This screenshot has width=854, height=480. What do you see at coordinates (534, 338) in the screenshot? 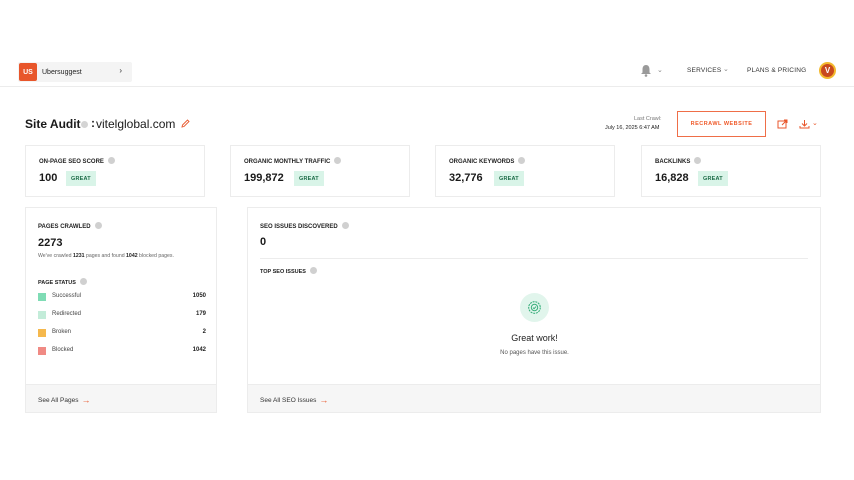
I see `great-work-title: Great work!` at bounding box center [534, 338].